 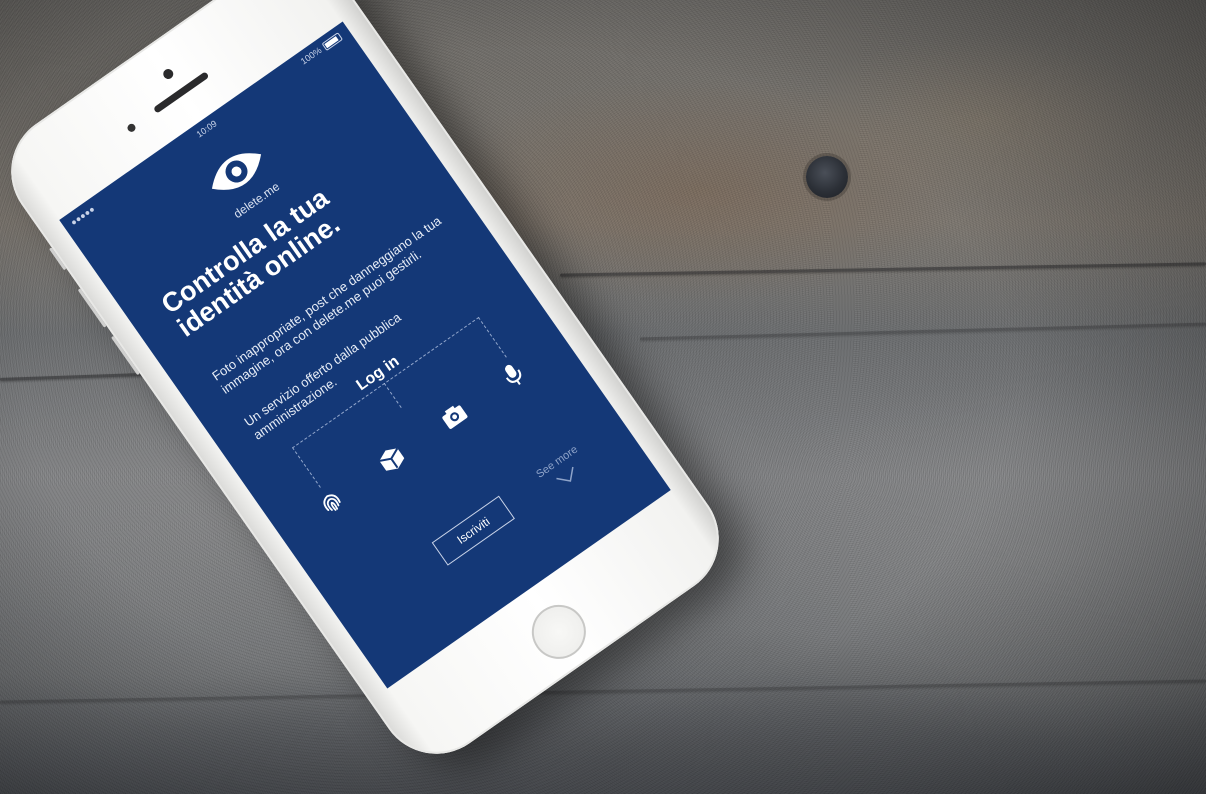 What do you see at coordinates (181, 92) in the screenshot?
I see `earpiece-speaker` at bounding box center [181, 92].